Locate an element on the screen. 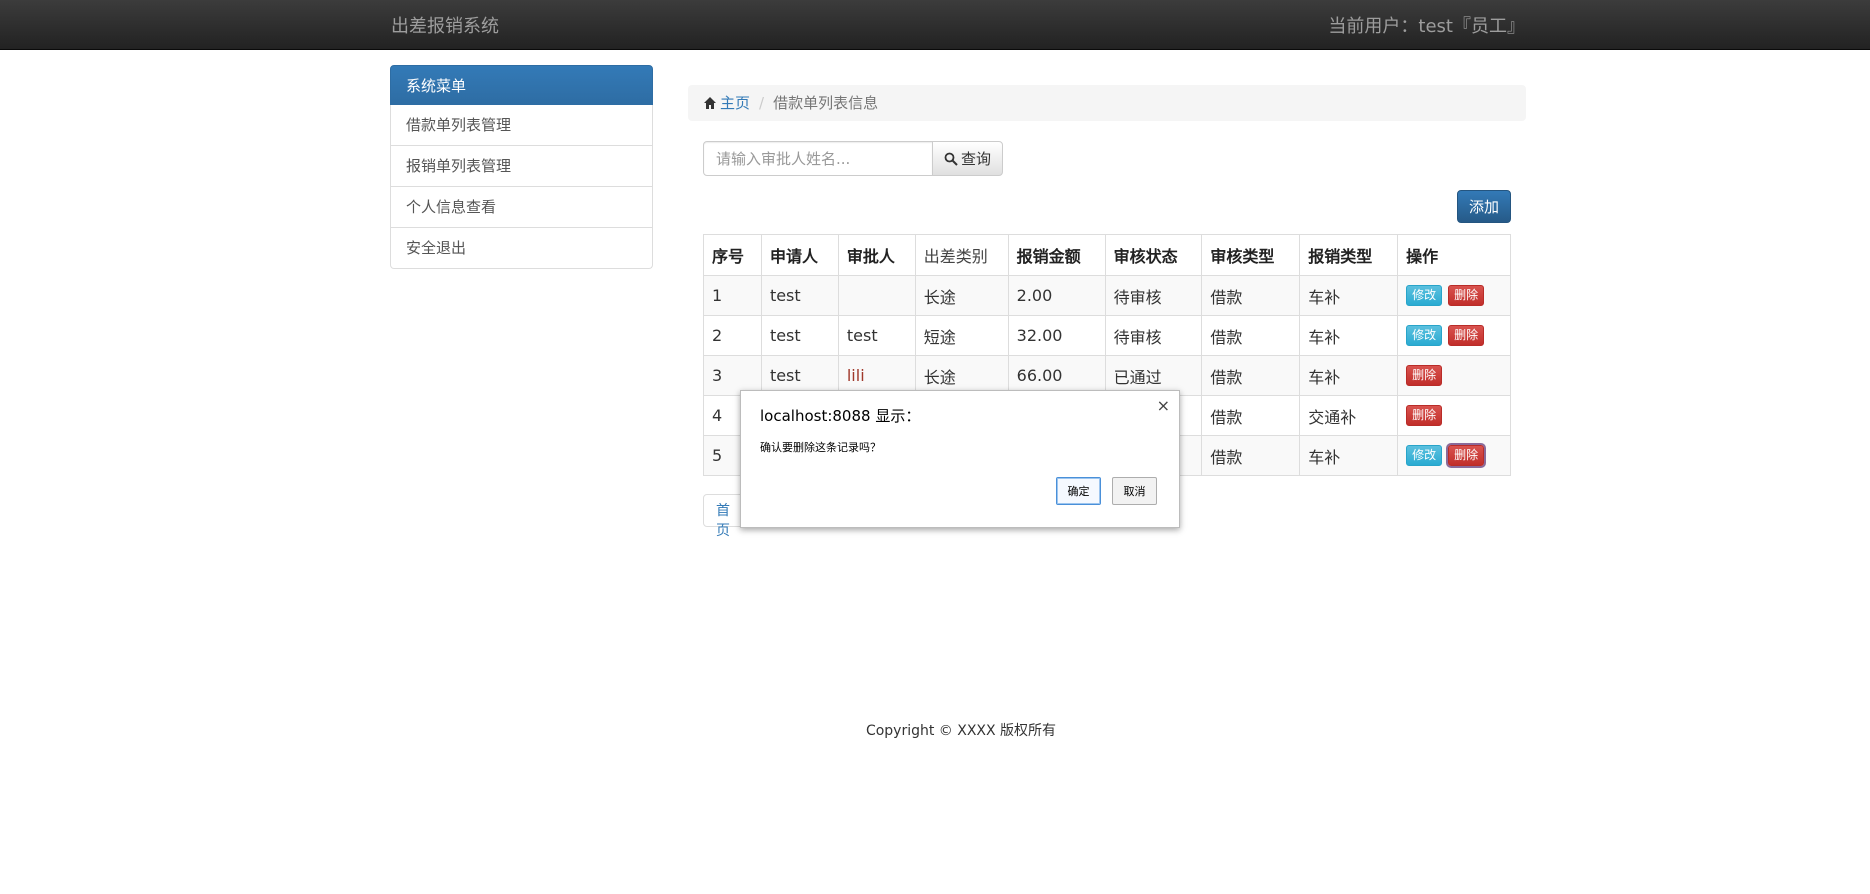 The height and width of the screenshot is (894, 1870). confirm-dialog: localhost:8088 显示： × 确认要删除这条记录吗？ 确定 取消 is located at coordinates (960, 459).